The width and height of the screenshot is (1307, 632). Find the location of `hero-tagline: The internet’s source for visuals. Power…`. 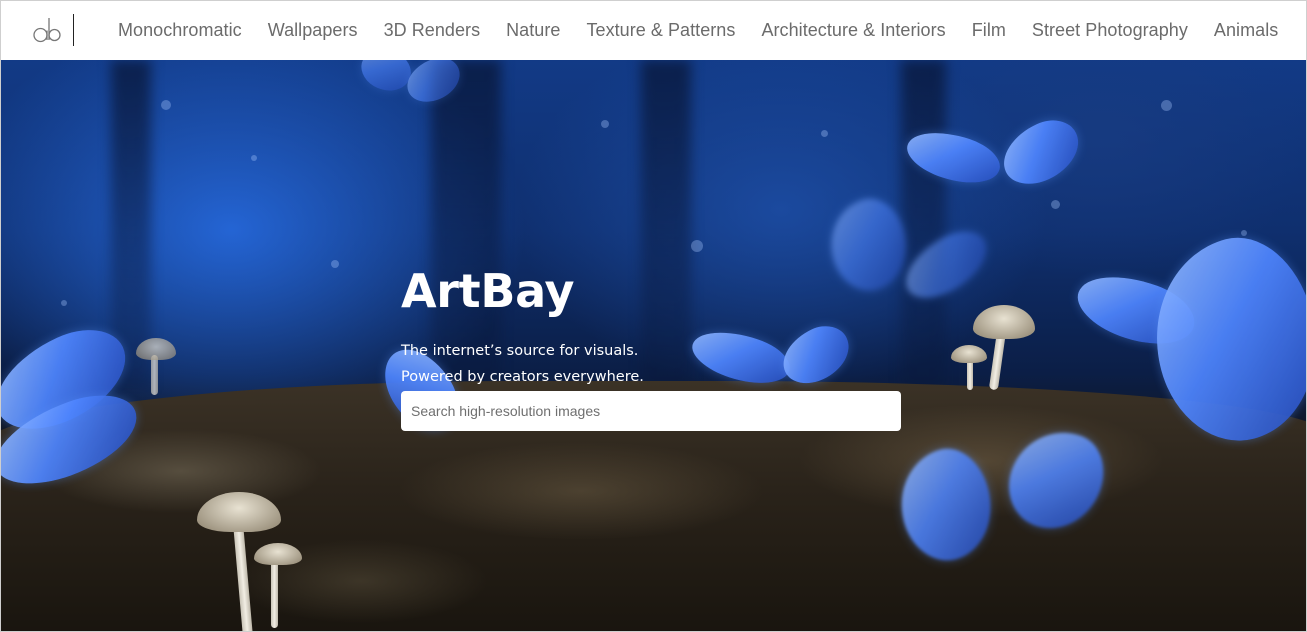

hero-tagline: The internet’s source for visuals. Power… is located at coordinates (651, 364).